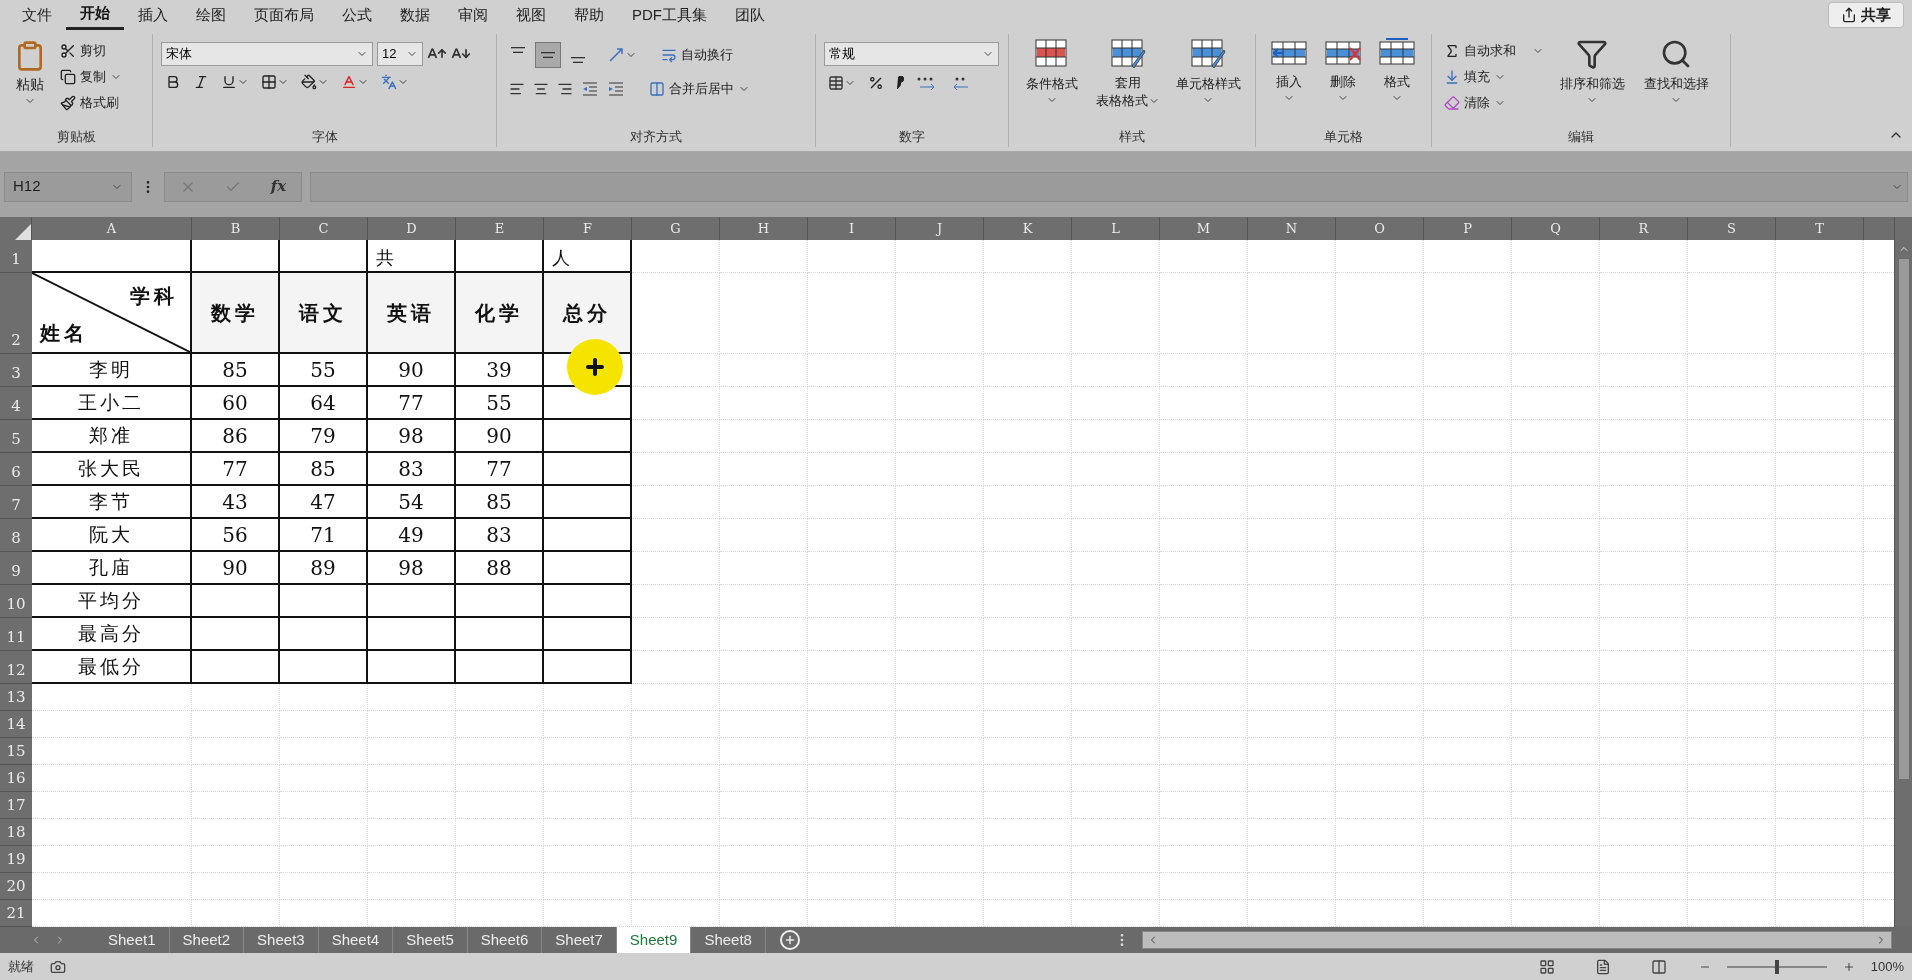 This screenshot has width=1912, height=980. Describe the element at coordinates (1028, 228) in the screenshot. I see `column-header: K` at that location.